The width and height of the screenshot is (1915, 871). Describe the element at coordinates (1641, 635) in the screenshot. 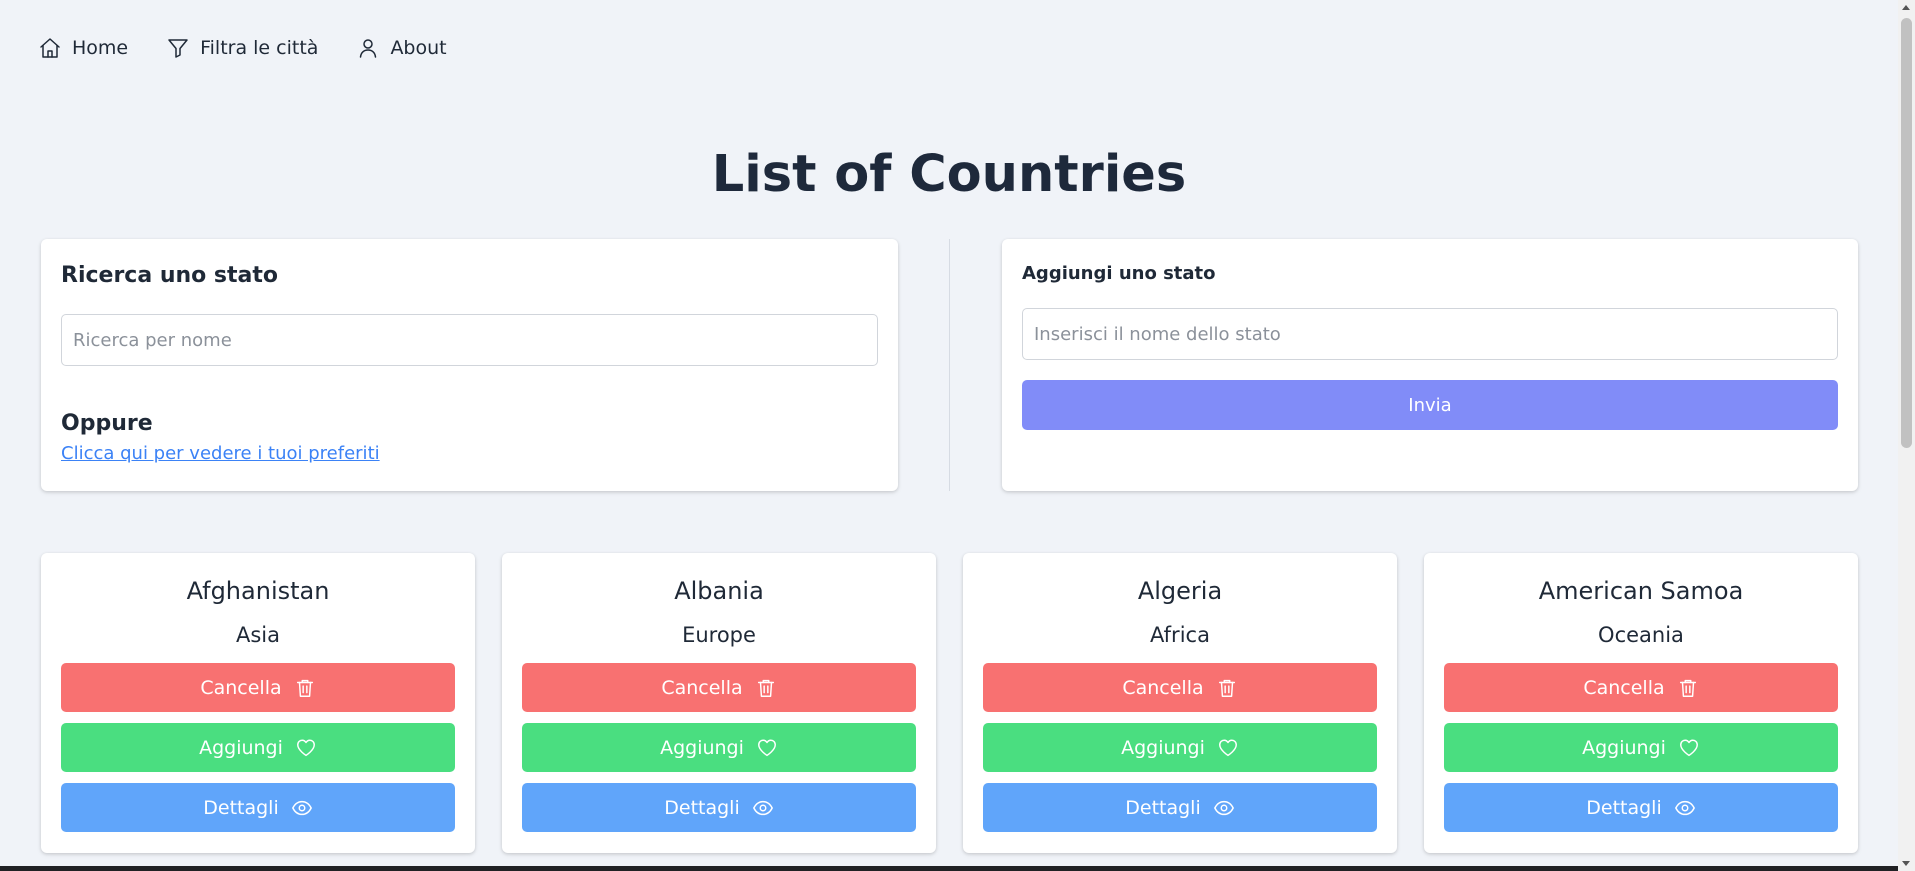

I see `country-continent: Oceania` at that location.